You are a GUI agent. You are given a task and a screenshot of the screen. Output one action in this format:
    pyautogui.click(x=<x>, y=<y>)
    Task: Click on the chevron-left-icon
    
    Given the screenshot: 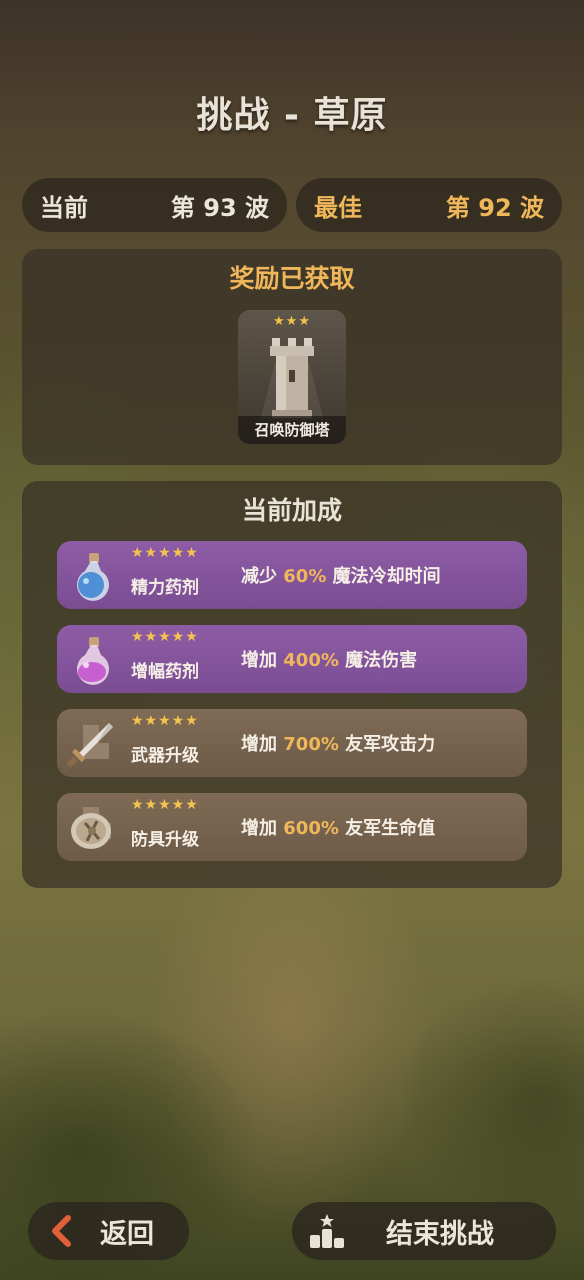 What is the action you would take?
    pyautogui.click(x=61, y=1231)
    